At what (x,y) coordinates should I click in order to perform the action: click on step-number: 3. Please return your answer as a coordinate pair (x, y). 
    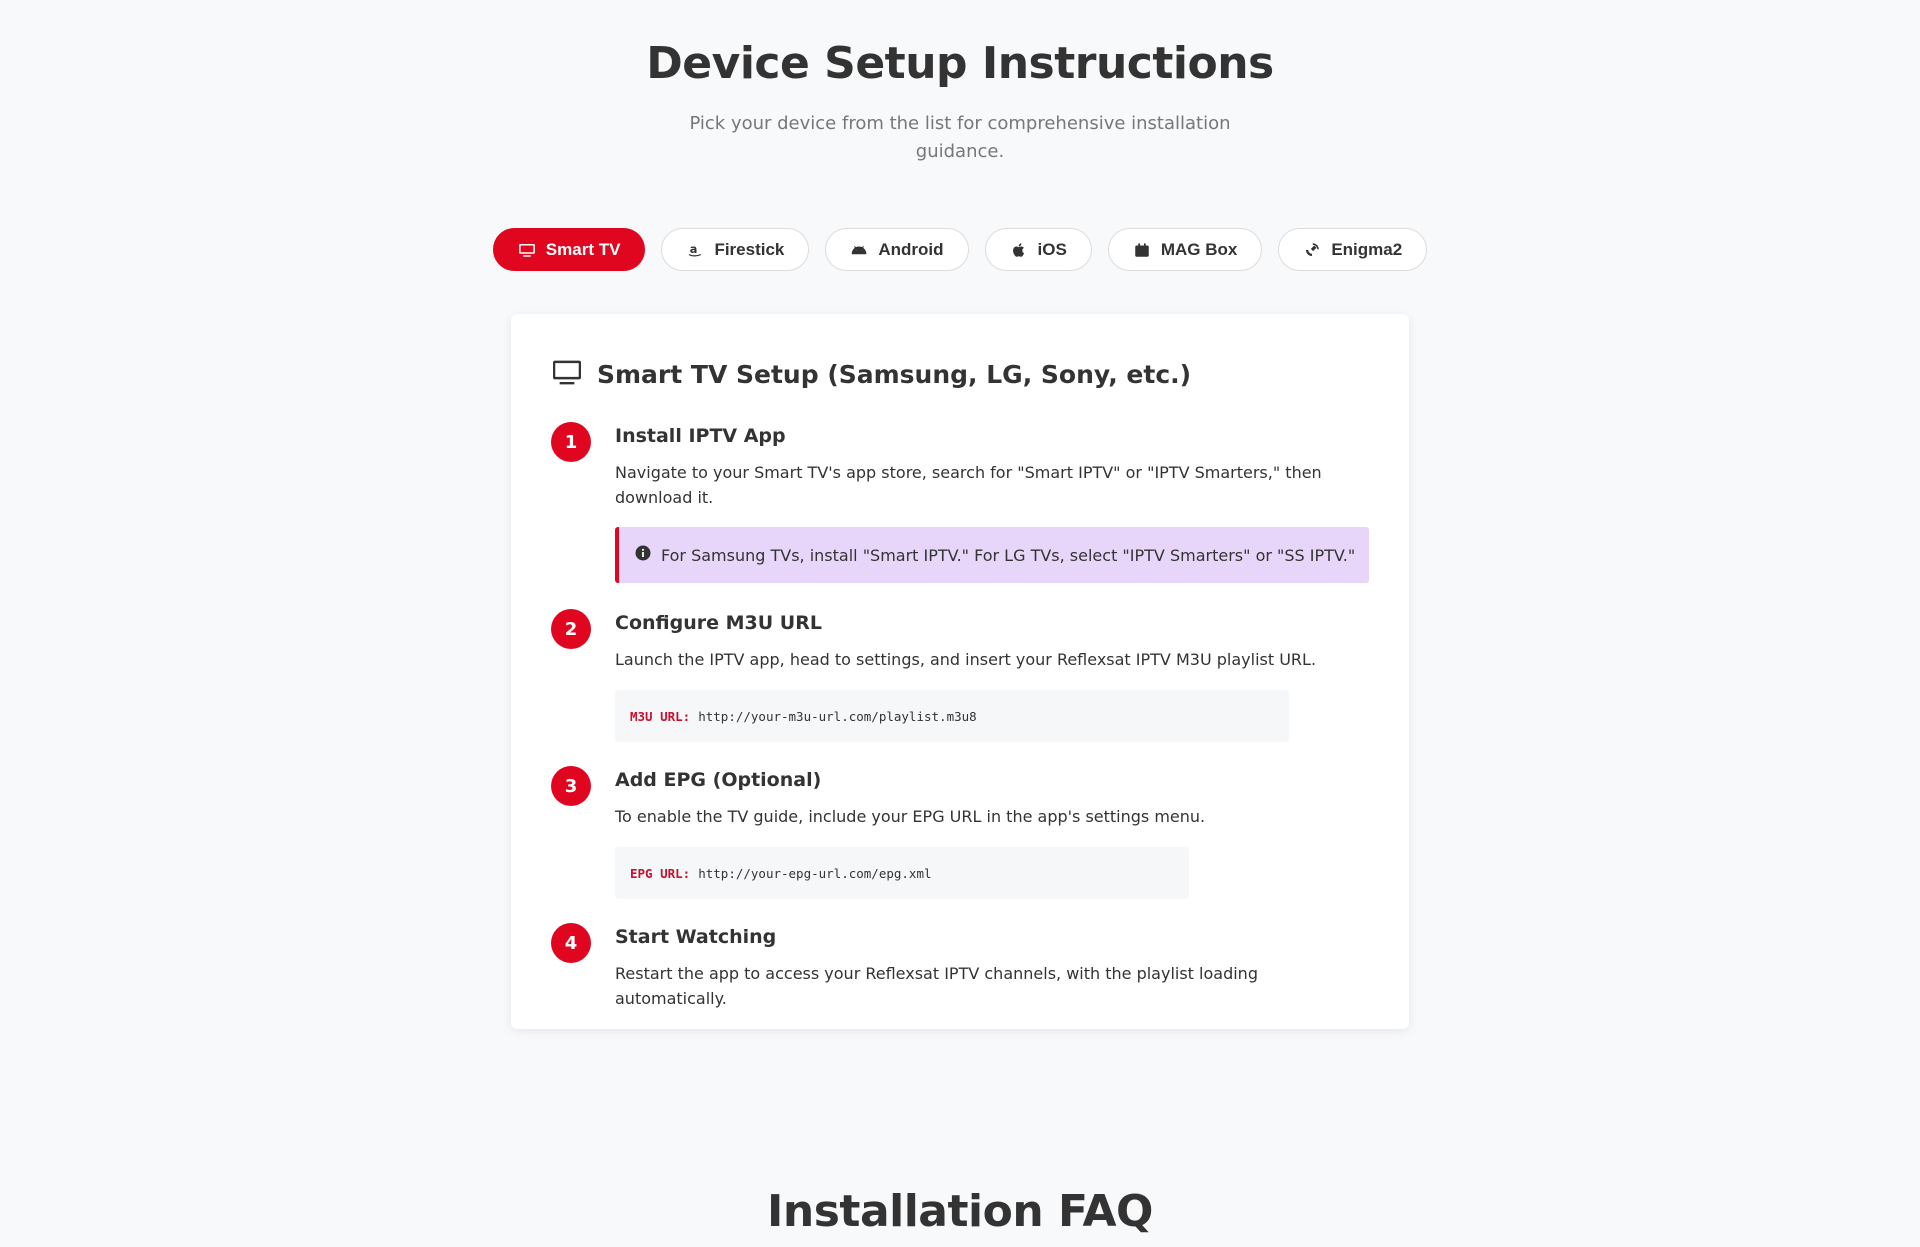
    Looking at the image, I should click on (571, 786).